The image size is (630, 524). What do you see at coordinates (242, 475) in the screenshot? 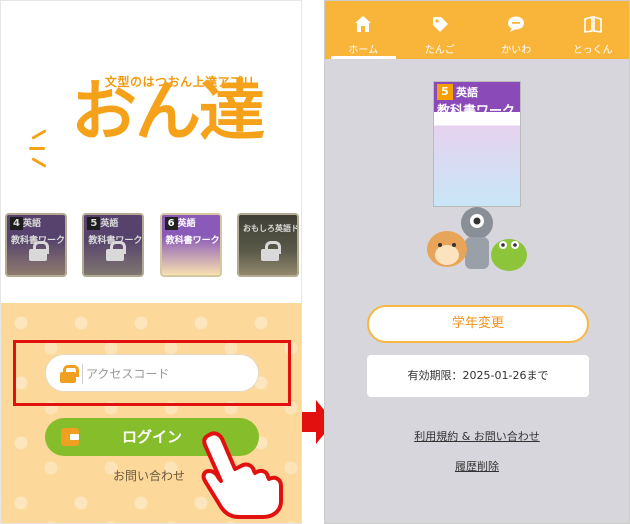
I see `pointing-hand-icon` at bounding box center [242, 475].